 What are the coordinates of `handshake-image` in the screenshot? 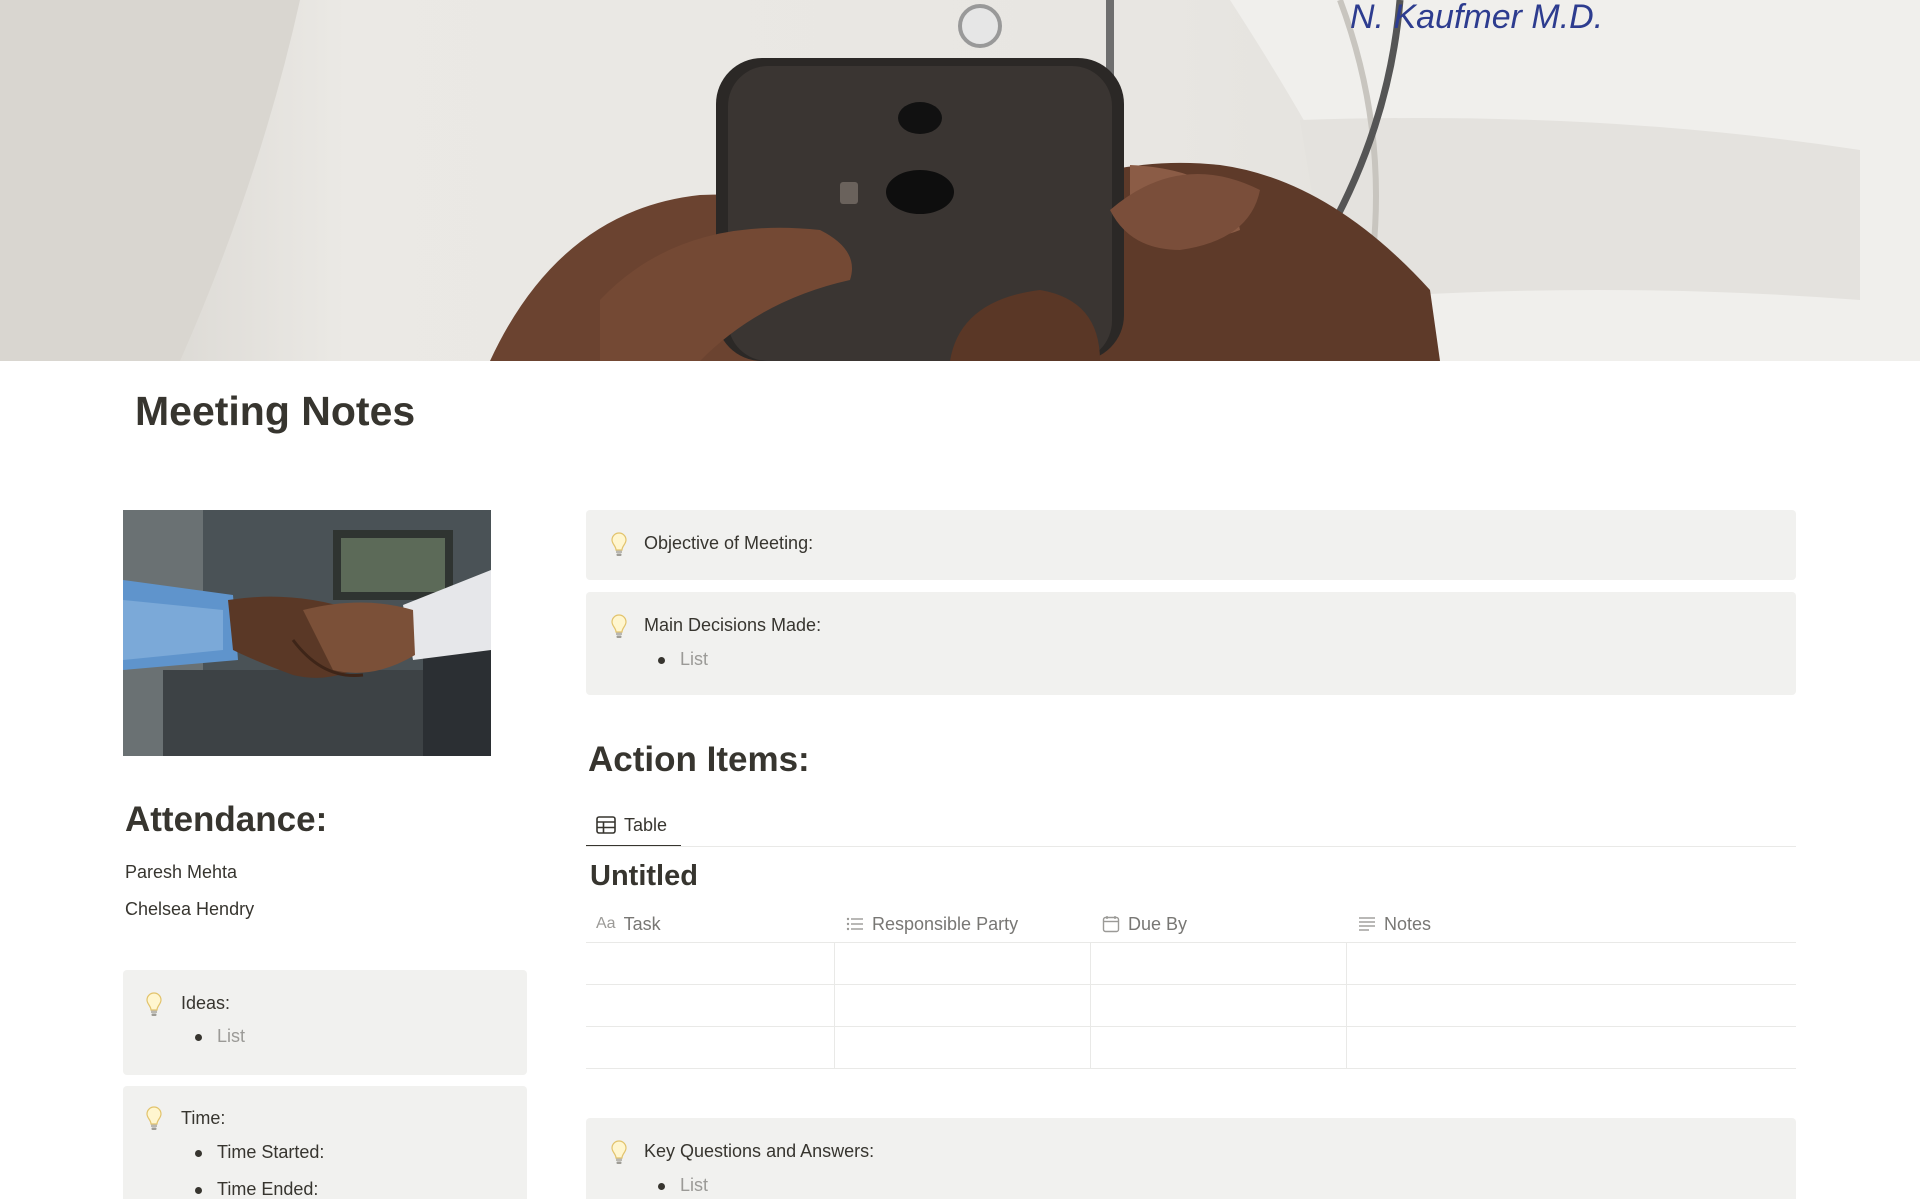 It's located at (307, 633).